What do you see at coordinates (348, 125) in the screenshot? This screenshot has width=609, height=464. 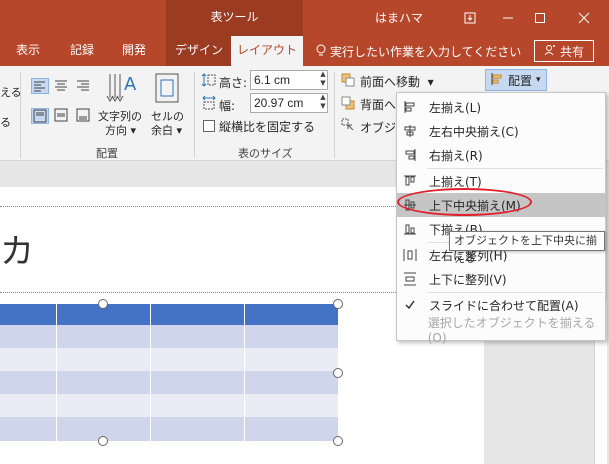 I see `selection-pane-icon` at bounding box center [348, 125].